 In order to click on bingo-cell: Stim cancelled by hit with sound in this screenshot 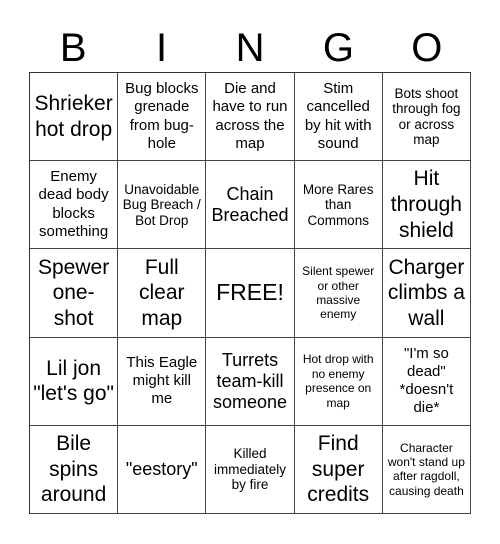, I will do `click(338, 117)`.